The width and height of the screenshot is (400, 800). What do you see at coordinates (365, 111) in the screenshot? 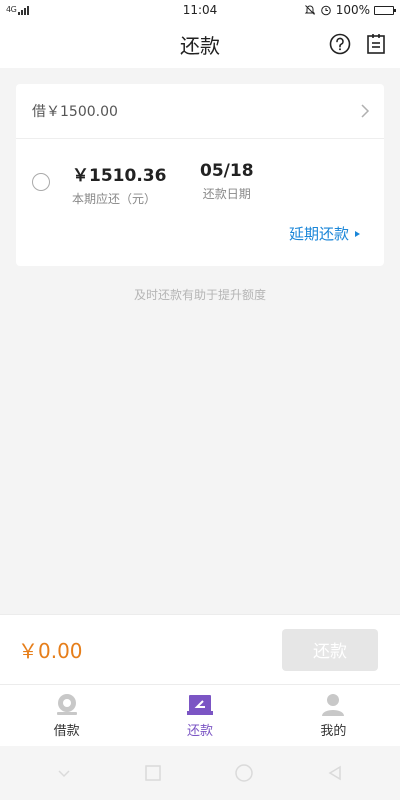
I see `chevron-right-icon` at bounding box center [365, 111].